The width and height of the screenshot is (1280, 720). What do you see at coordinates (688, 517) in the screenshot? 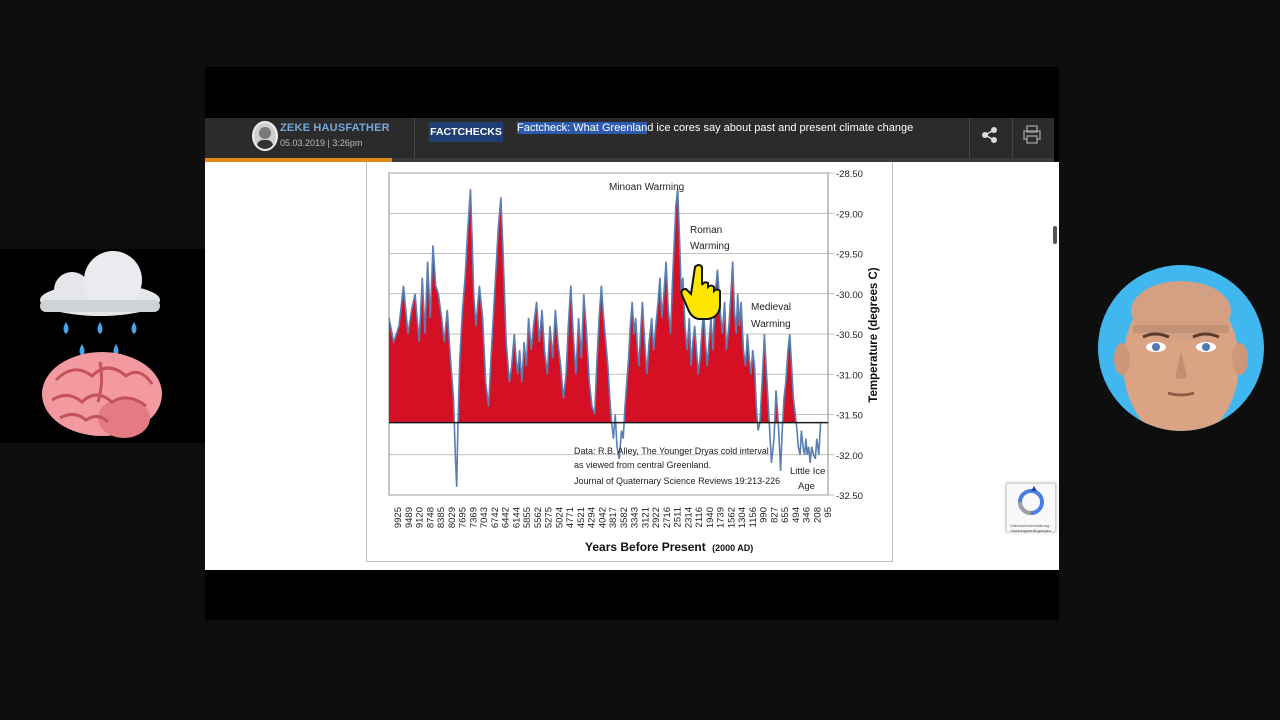
I see `x-tick-label-27: 2314` at bounding box center [688, 517].